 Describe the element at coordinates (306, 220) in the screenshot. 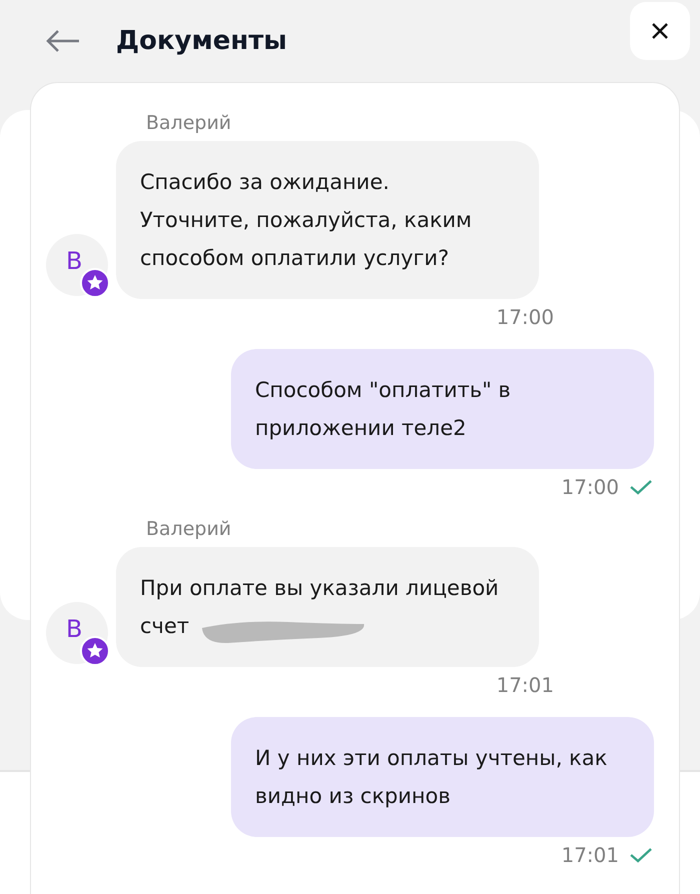

I see `message-text: Спасибо за ожидание. Уточните, пожалуйста, каким способом оплатили услуги?` at that location.